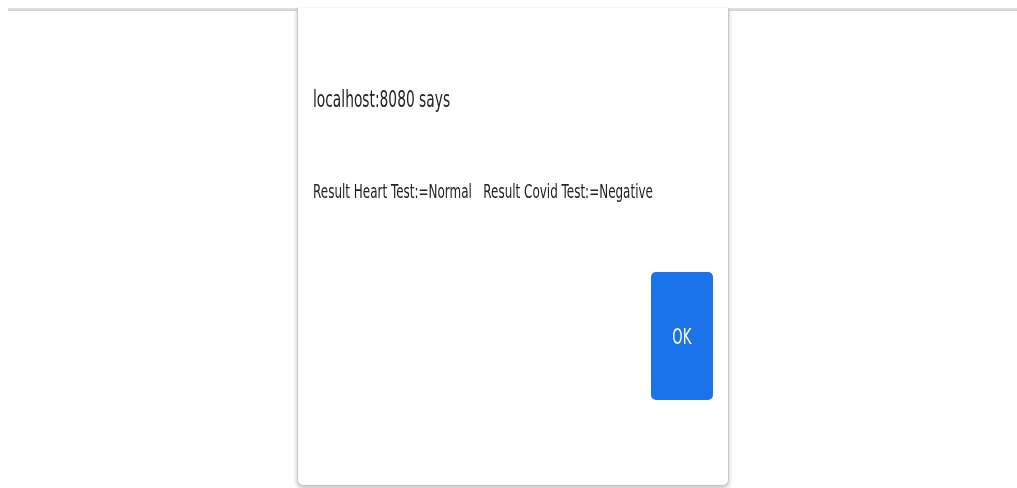 The image size is (1017, 488). What do you see at coordinates (482, 191) in the screenshot?
I see `dialog-message: Result Heart Test:=Normal Result Covid Test:=Negative` at bounding box center [482, 191].